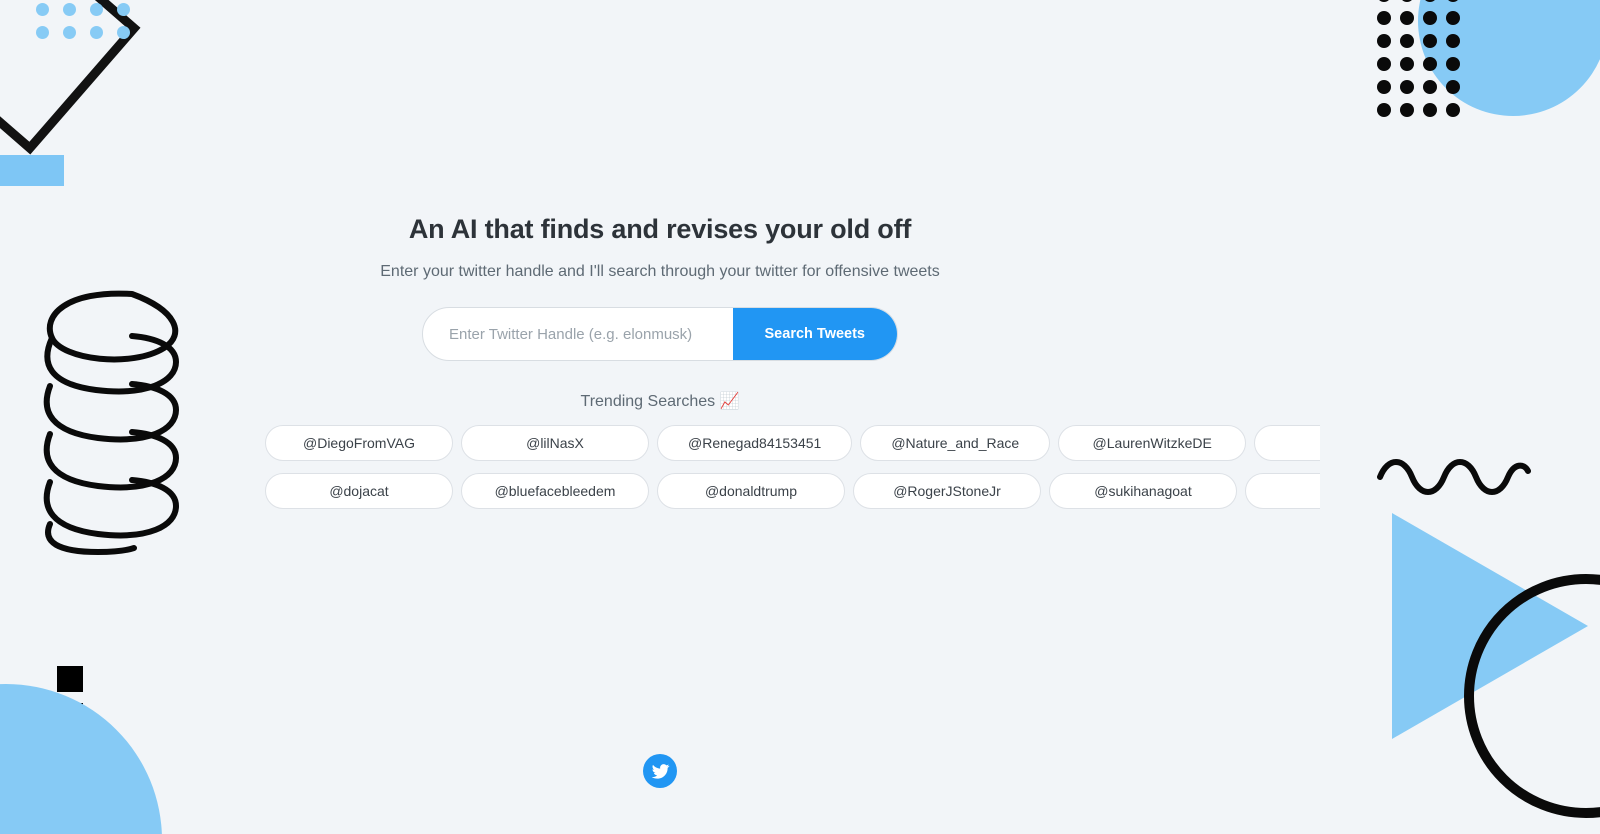 This screenshot has height=834, width=1600. Describe the element at coordinates (751, 491) in the screenshot. I see `trending-chip: @donaldtrump` at that location.